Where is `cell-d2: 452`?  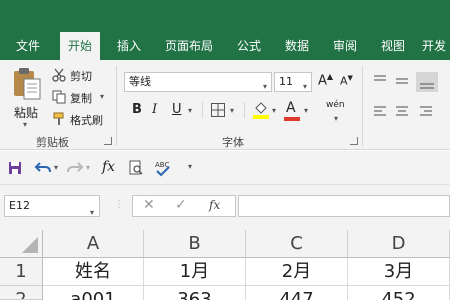
cell-d2: 452 is located at coordinates (399, 293).